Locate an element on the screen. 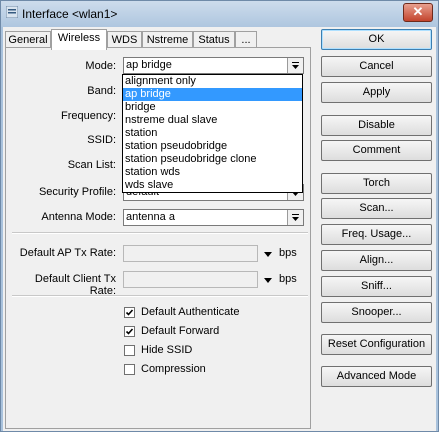 The height and width of the screenshot is (432, 439). default-ap-tx-rate-input is located at coordinates (190, 253).